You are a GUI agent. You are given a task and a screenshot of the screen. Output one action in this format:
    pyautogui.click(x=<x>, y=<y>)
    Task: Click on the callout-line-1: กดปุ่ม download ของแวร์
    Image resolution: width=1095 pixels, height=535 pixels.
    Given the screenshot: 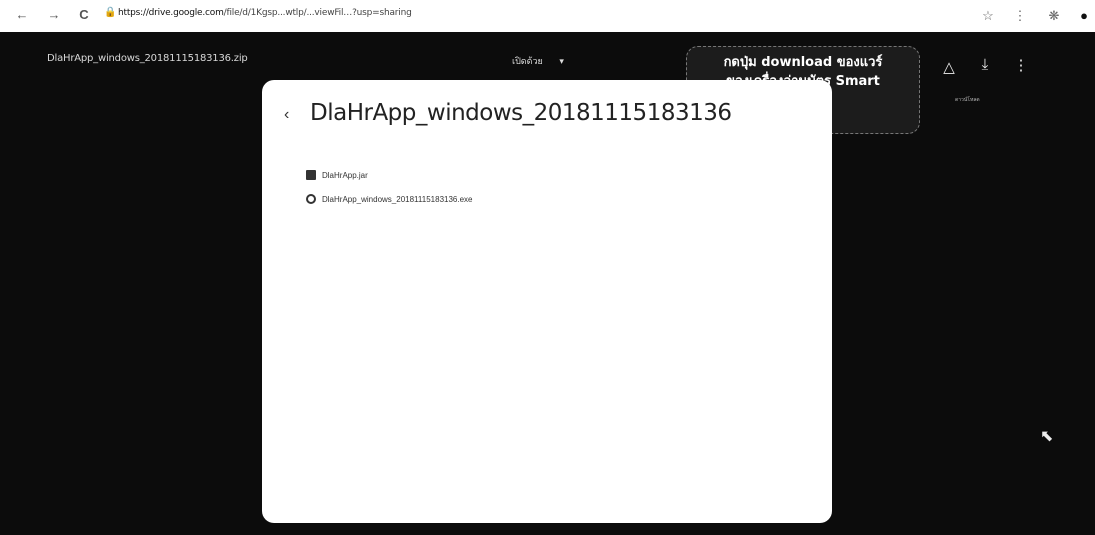 What is the action you would take?
    pyautogui.click(x=803, y=62)
    